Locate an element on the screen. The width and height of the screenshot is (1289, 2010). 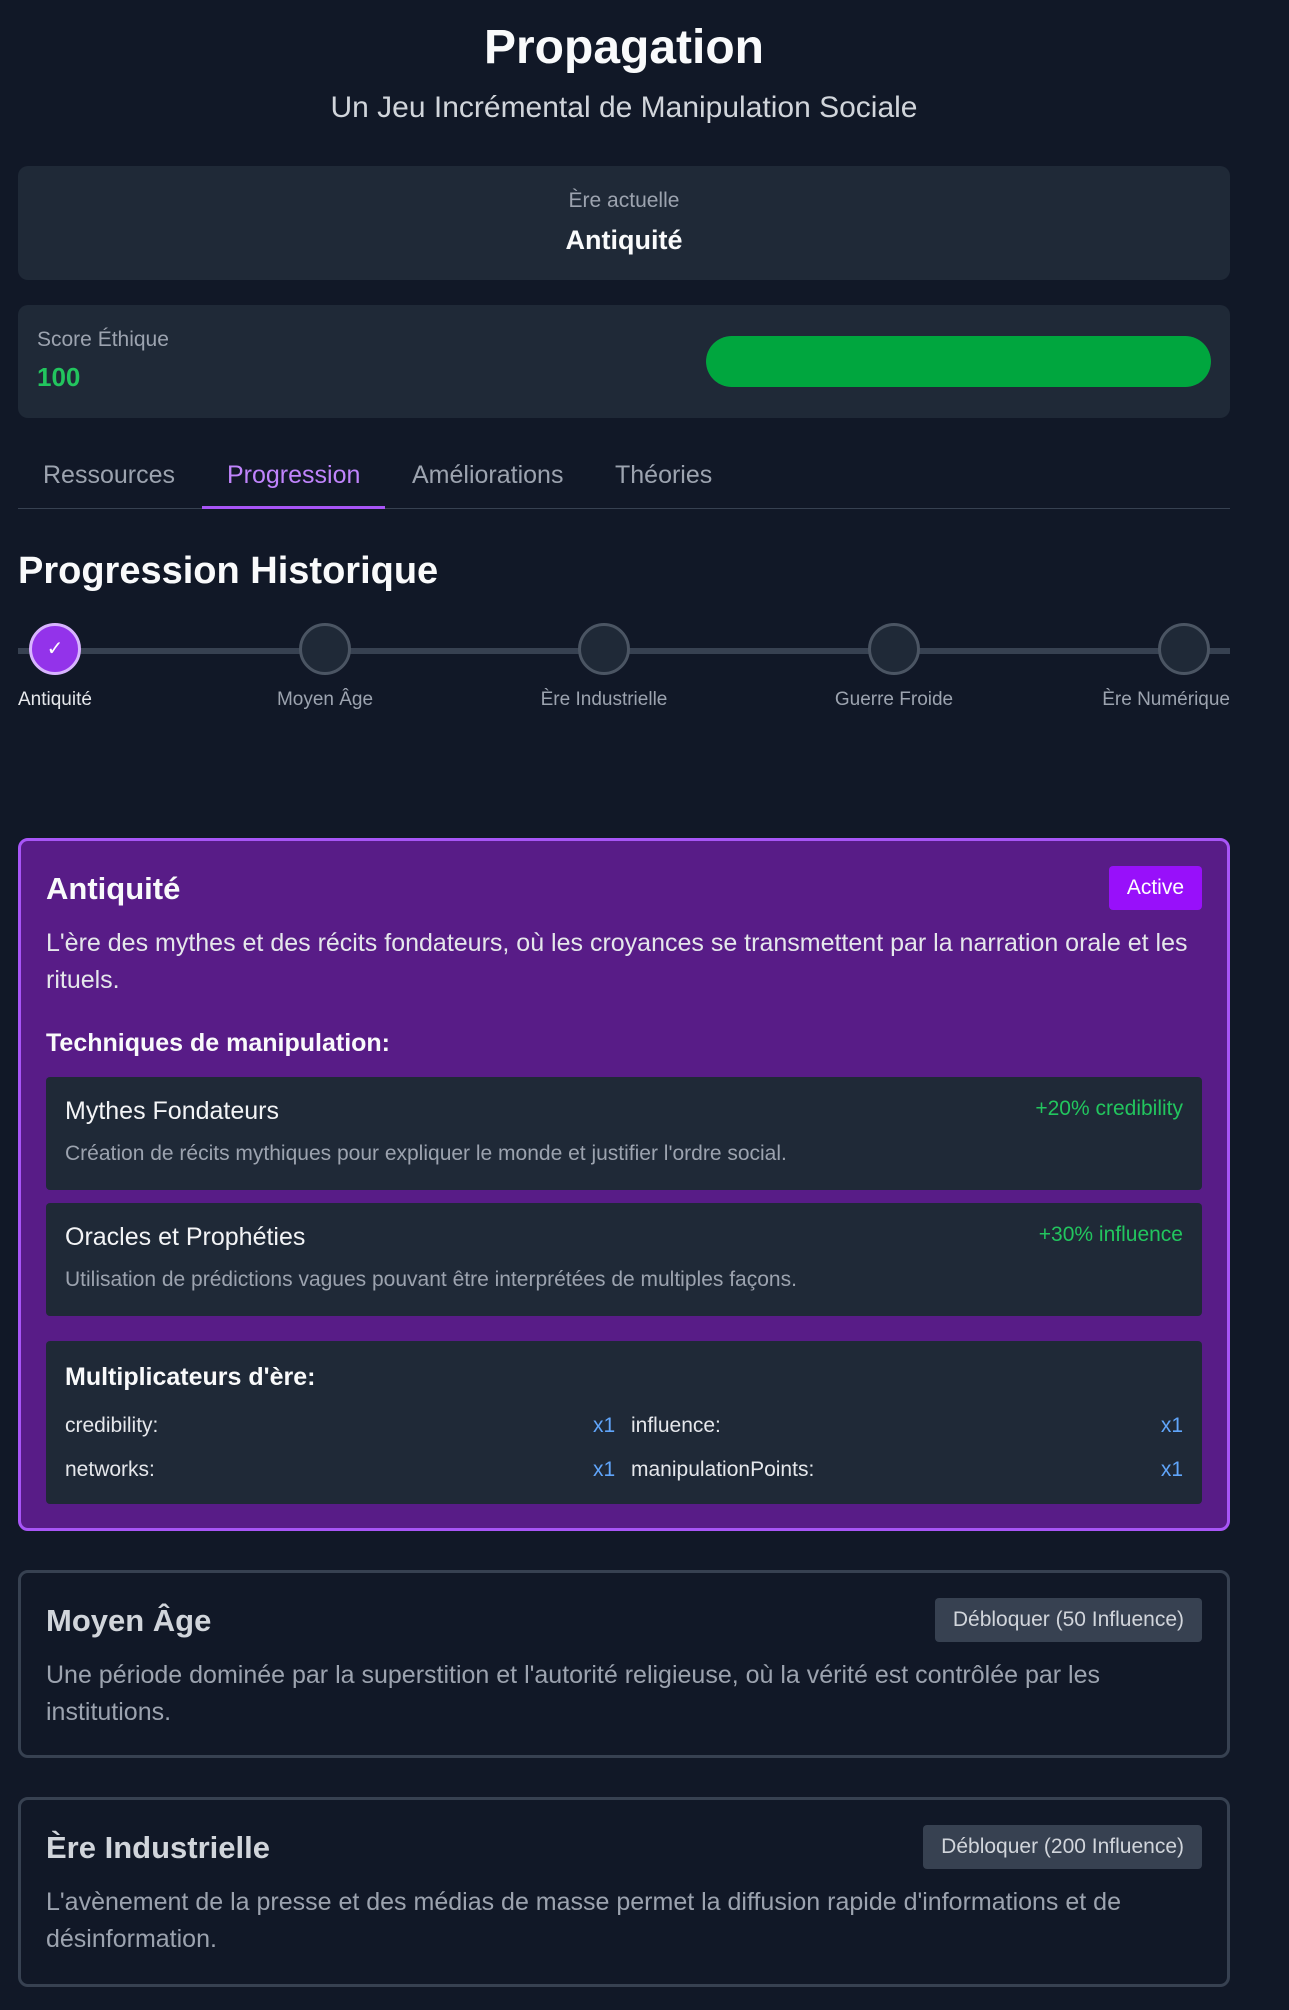
multiplier-key: manipulationPoints: is located at coordinates (723, 1469).